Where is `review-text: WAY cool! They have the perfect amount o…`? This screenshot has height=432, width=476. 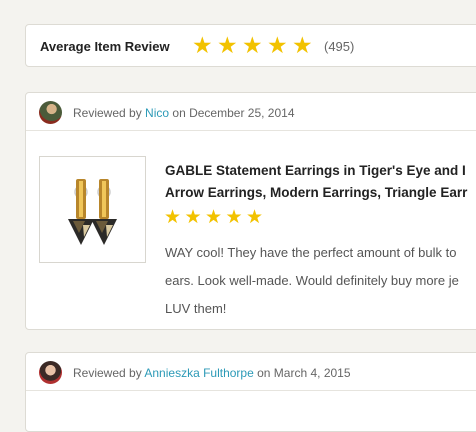
review-text: WAY cool! They have the perfect amount o… is located at coordinates (320, 281).